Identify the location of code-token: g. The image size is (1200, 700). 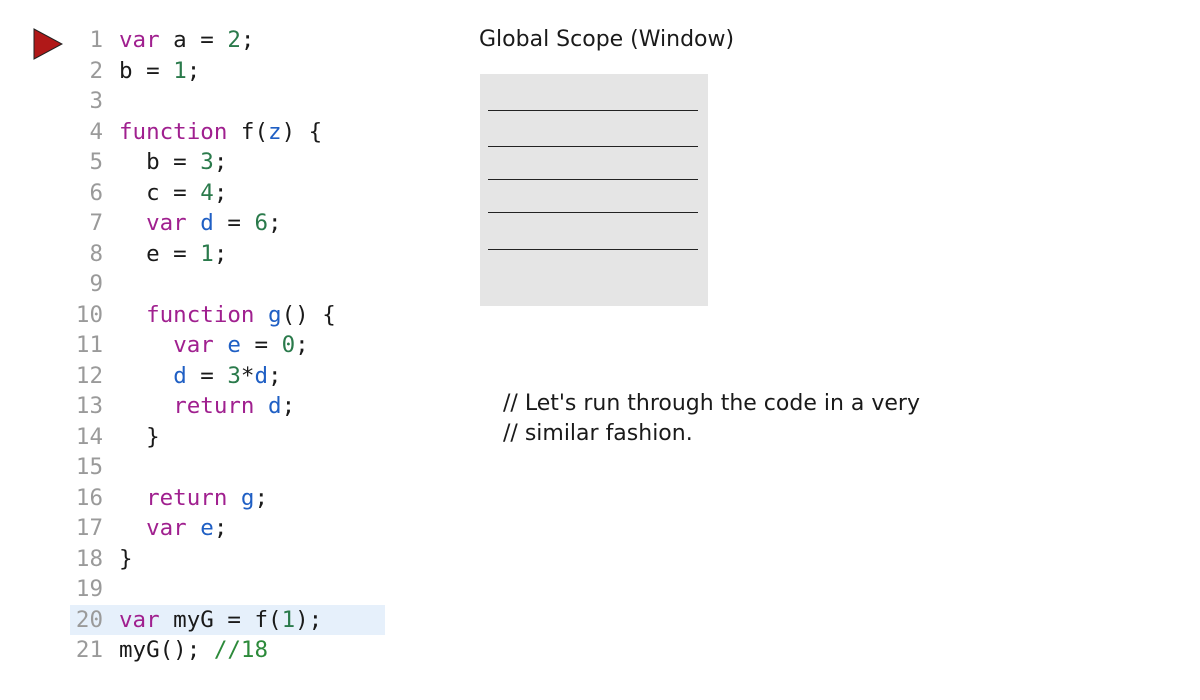
(247, 497).